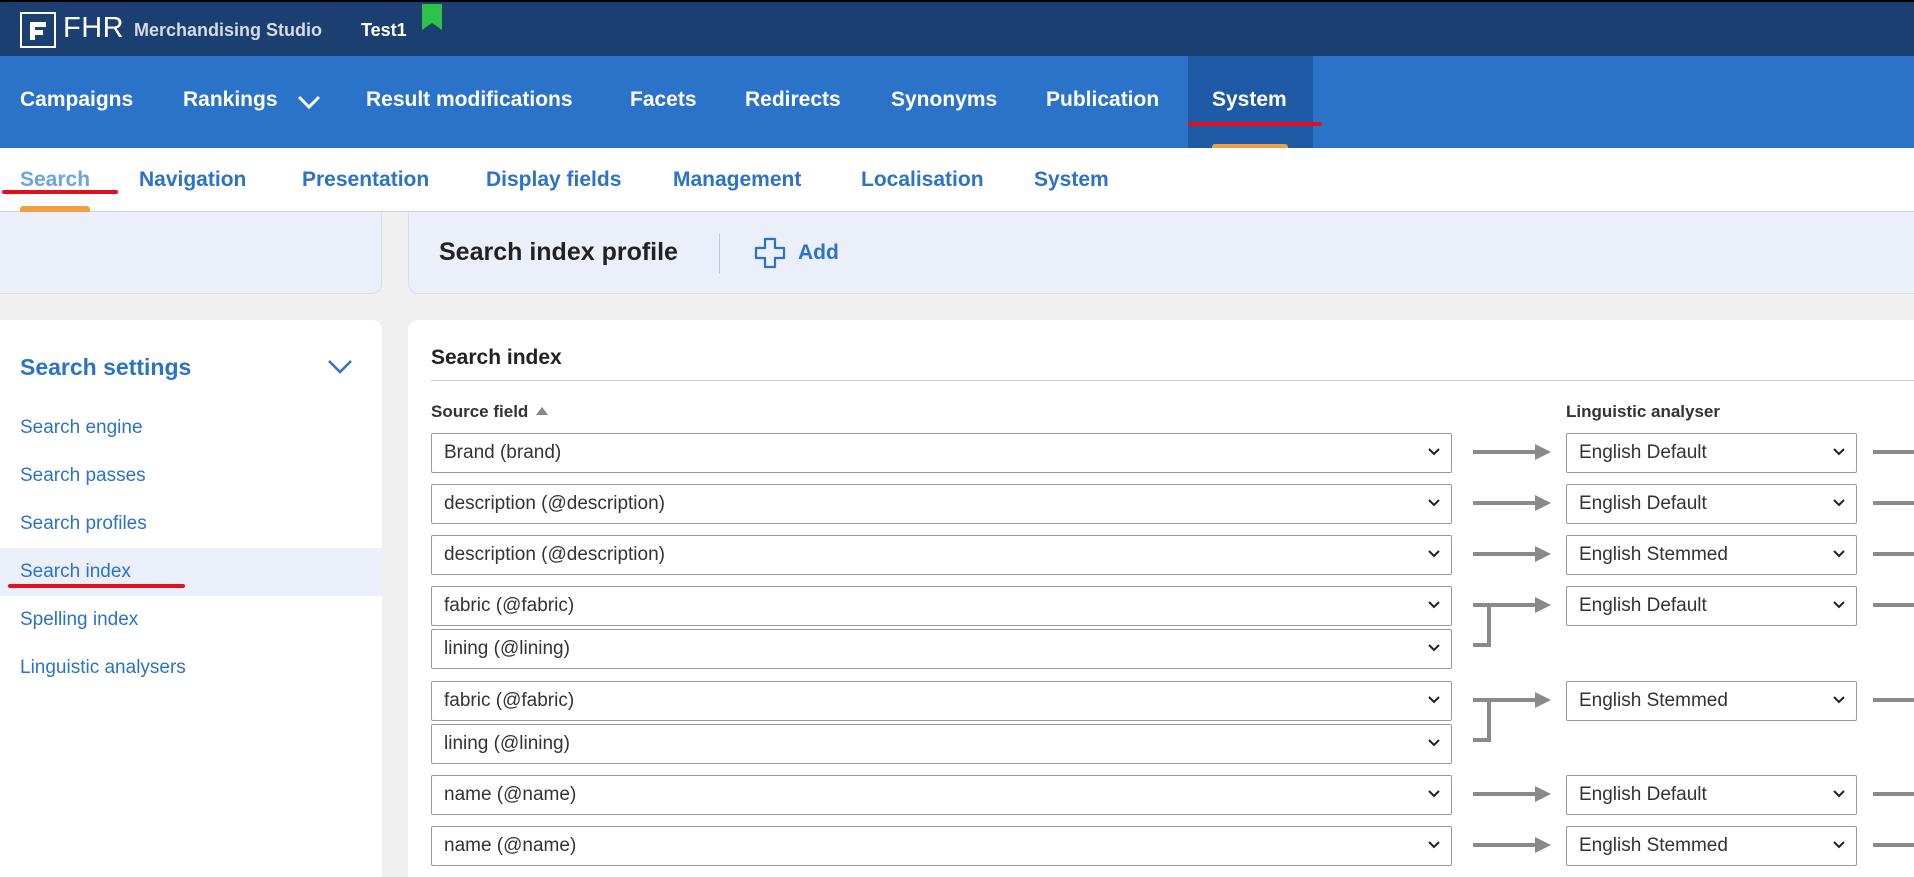 The image size is (1914, 877). What do you see at coordinates (496, 357) in the screenshot?
I see `section-title: Search index` at bounding box center [496, 357].